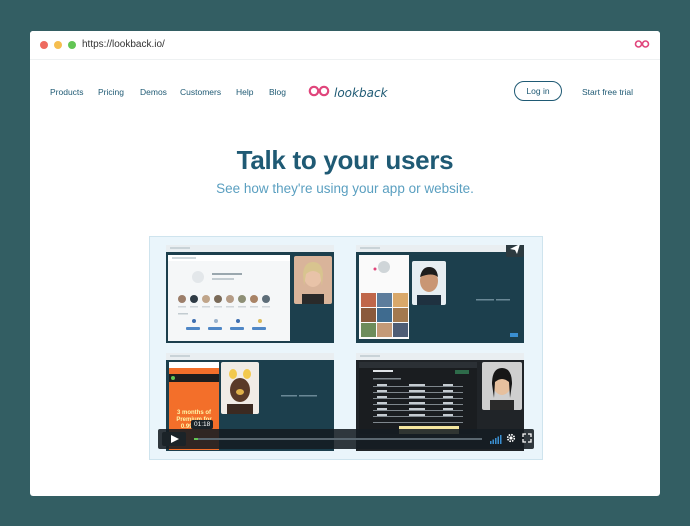 Image resolution: width=690 pixels, height=526 pixels. I want to click on dark-app-preview, so click(418, 398).